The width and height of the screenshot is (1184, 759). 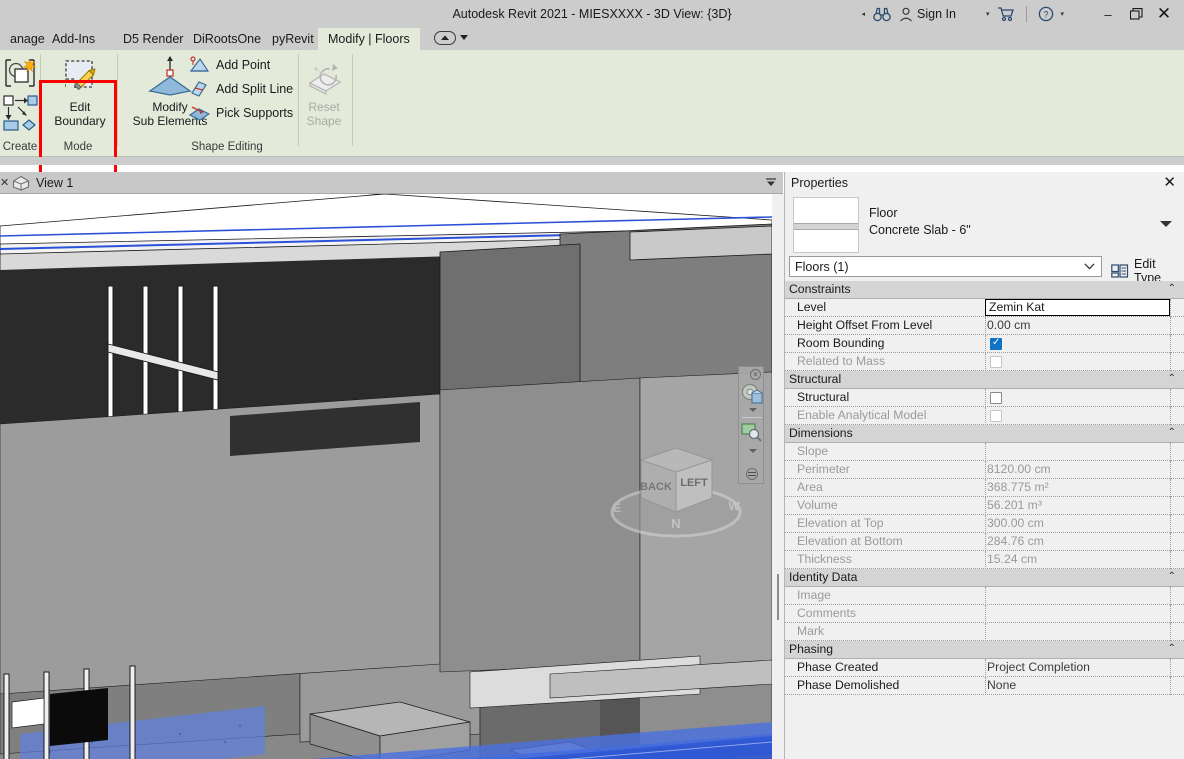 I want to click on collapse-ribbon-caret-icon, so click(x=464, y=38).